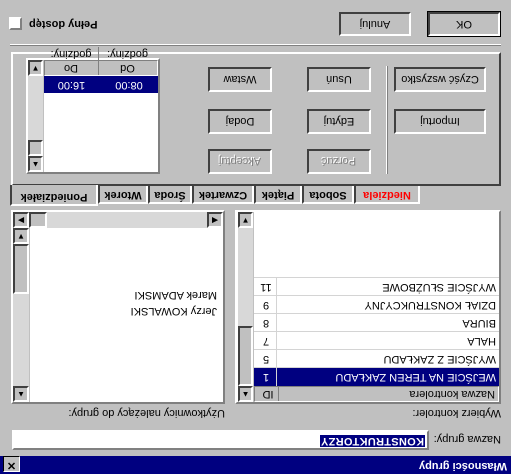  Describe the element at coordinates (376, 394) in the screenshot. I see `controller-list-header: Nazwa kontrolera ID` at that location.